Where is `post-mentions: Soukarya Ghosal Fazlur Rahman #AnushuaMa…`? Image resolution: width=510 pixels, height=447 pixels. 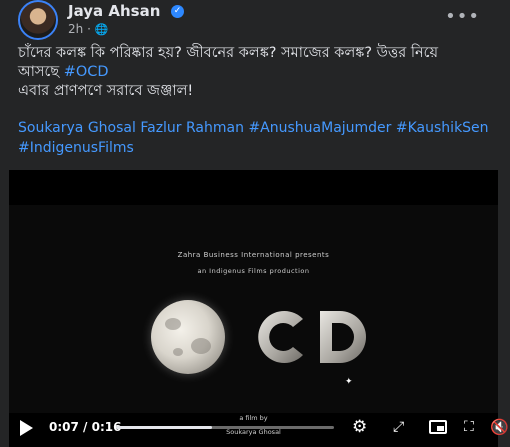
post-mentions: Soukarya Ghosal Fazlur Rahman #AnushuaMa… is located at coordinates (258, 138).